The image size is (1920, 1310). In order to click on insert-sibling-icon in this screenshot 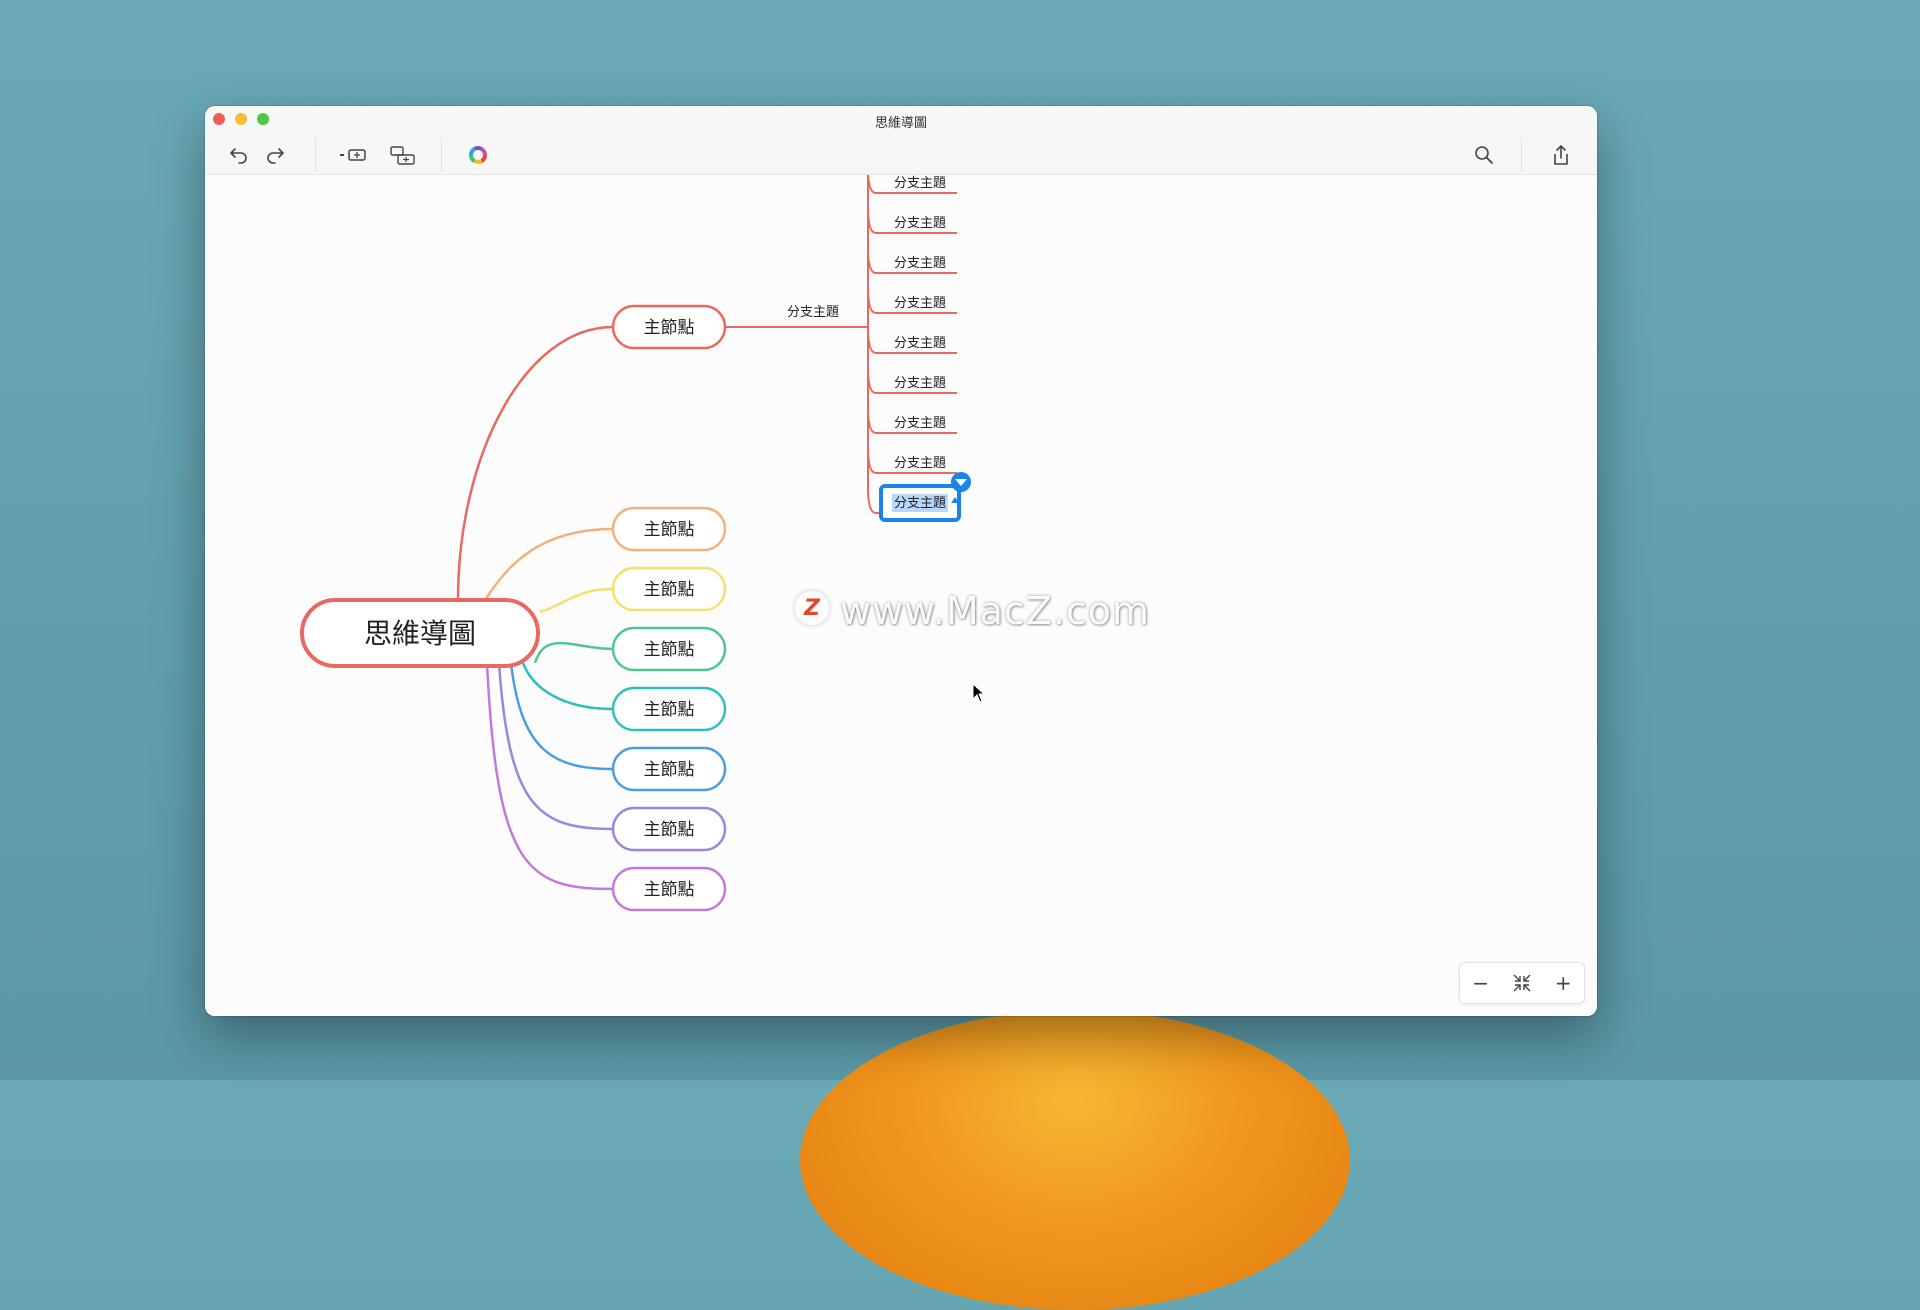, I will do `click(353, 155)`.